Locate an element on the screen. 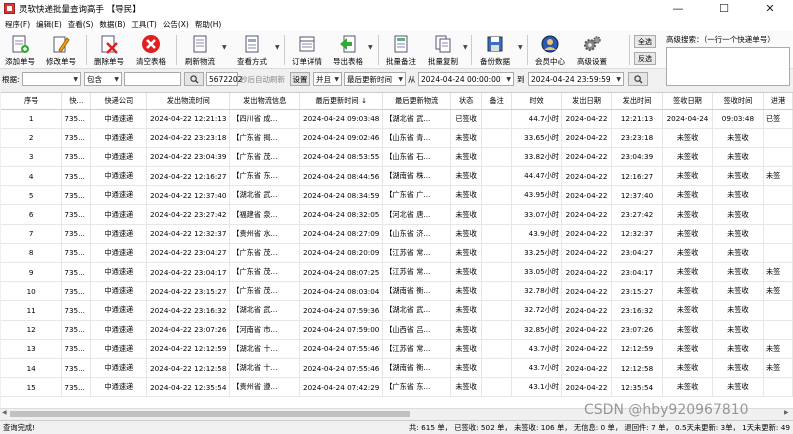 This screenshot has width=793, height=434. member-icon is located at coordinates (550, 44).